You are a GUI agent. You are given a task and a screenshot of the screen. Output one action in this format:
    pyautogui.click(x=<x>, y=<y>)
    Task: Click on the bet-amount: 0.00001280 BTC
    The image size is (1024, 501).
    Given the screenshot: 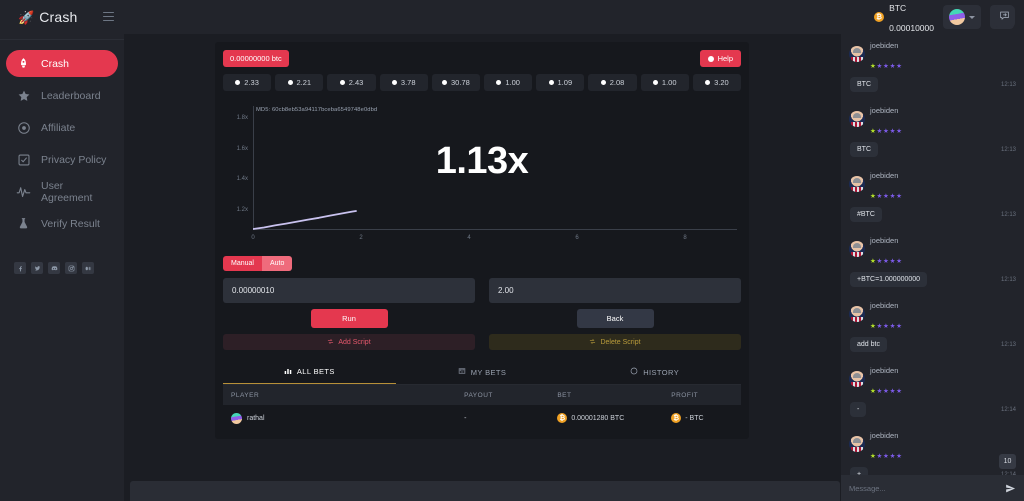 What is the action you would take?
    pyautogui.click(x=598, y=418)
    